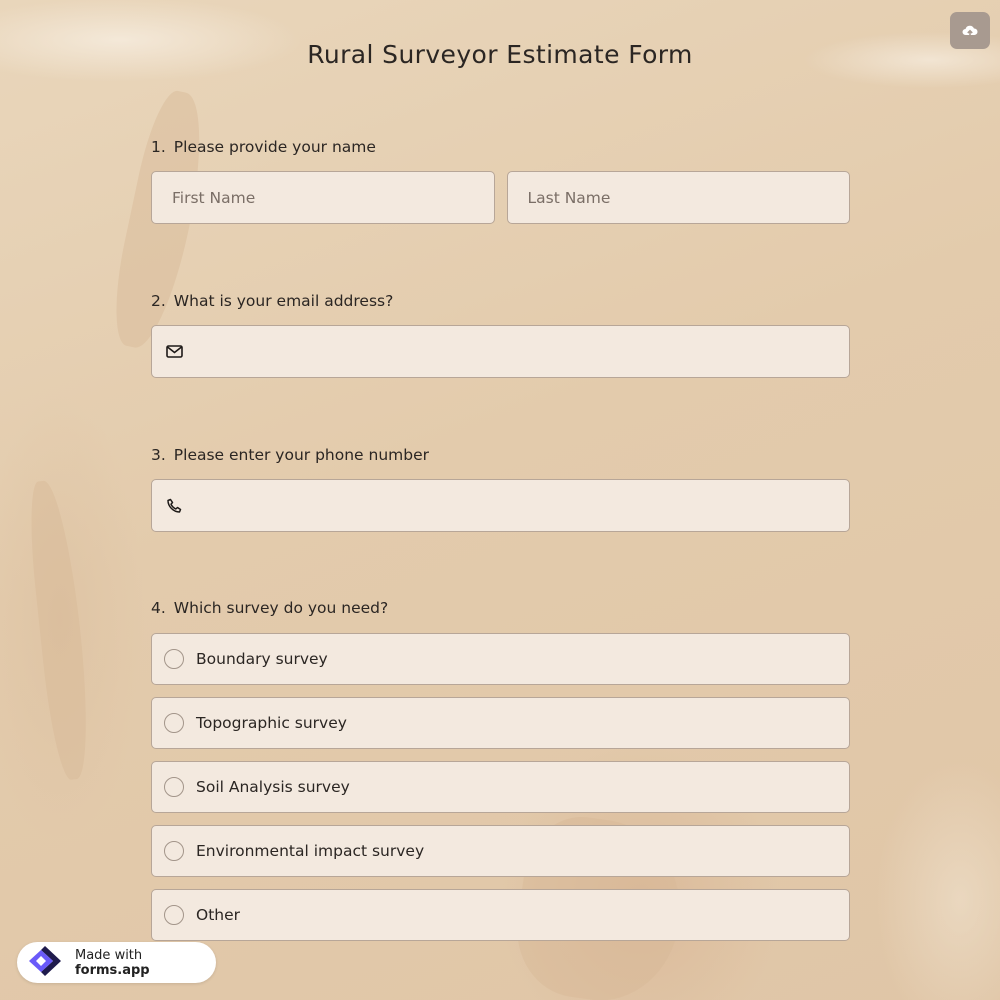  I want to click on question-text: Please enter your phone number, so click(301, 455).